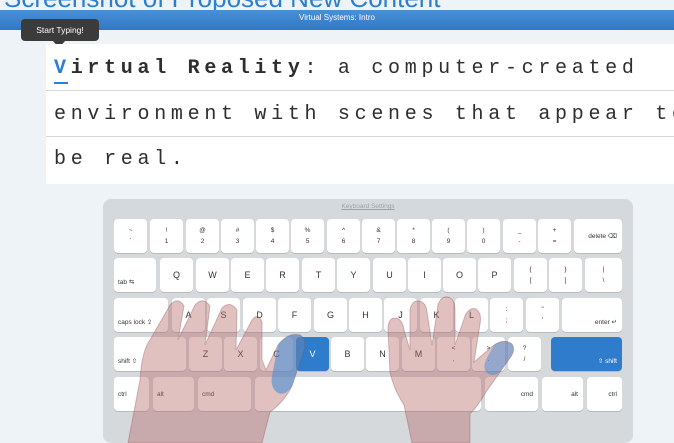 The height and width of the screenshot is (443, 674). Describe the element at coordinates (282, 275) in the screenshot. I see `key-r: R` at that location.